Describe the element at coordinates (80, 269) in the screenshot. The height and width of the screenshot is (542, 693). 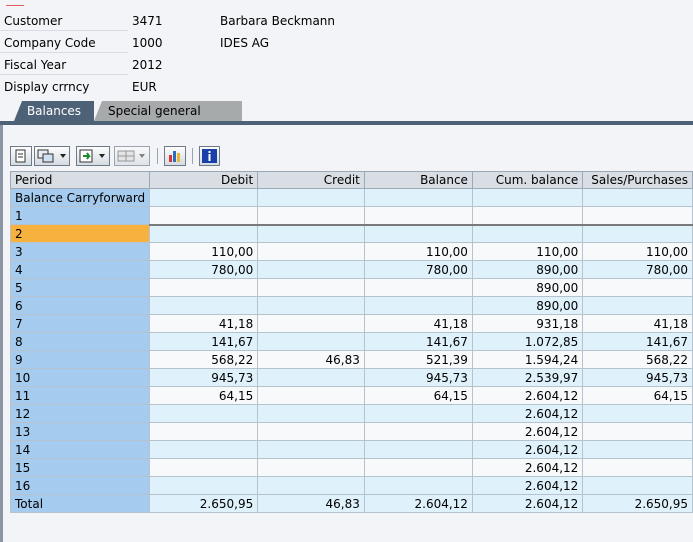
I see `period-cell: 4` at that location.